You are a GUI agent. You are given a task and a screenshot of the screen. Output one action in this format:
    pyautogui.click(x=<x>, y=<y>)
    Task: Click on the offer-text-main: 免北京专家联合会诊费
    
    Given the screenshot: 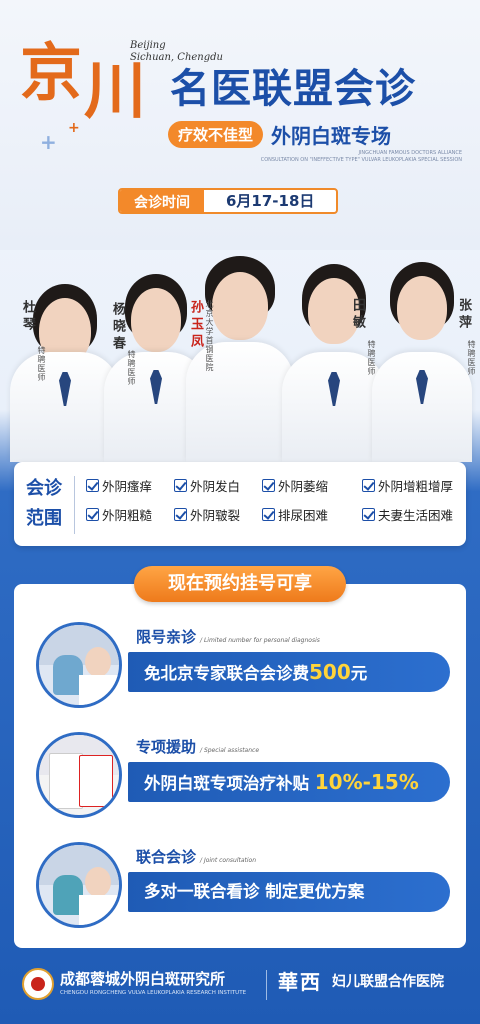 What is the action you would take?
    pyautogui.click(x=226, y=673)
    